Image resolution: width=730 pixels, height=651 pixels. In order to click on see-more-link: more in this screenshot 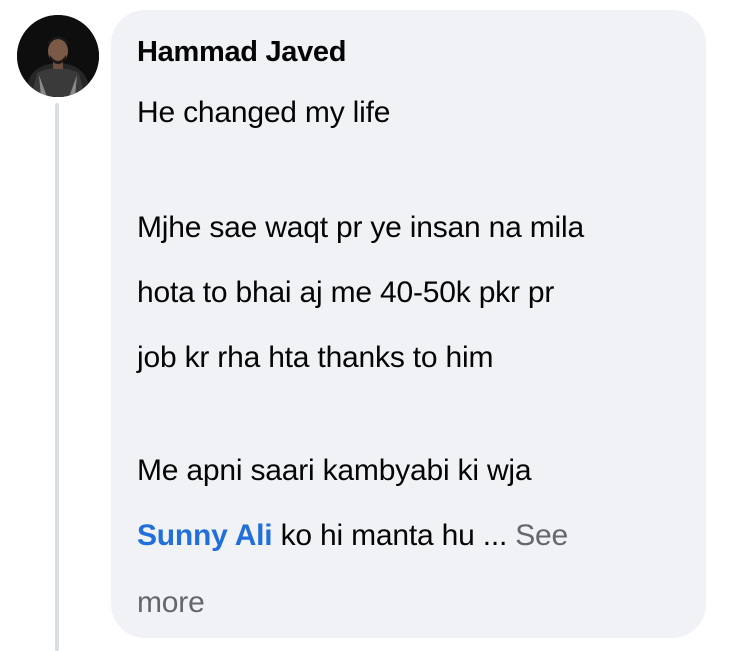, I will do `click(171, 602)`.